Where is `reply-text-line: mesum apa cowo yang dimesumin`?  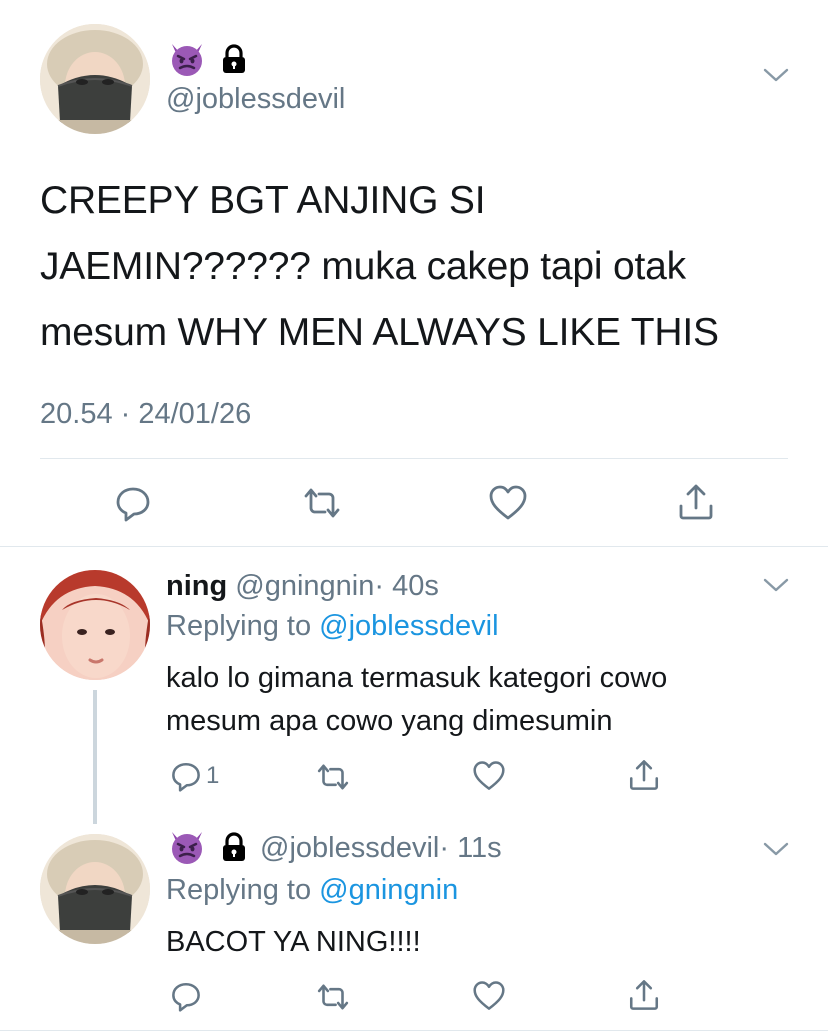
reply-text-line: mesum apa cowo yang dimesumin is located at coordinates (389, 721).